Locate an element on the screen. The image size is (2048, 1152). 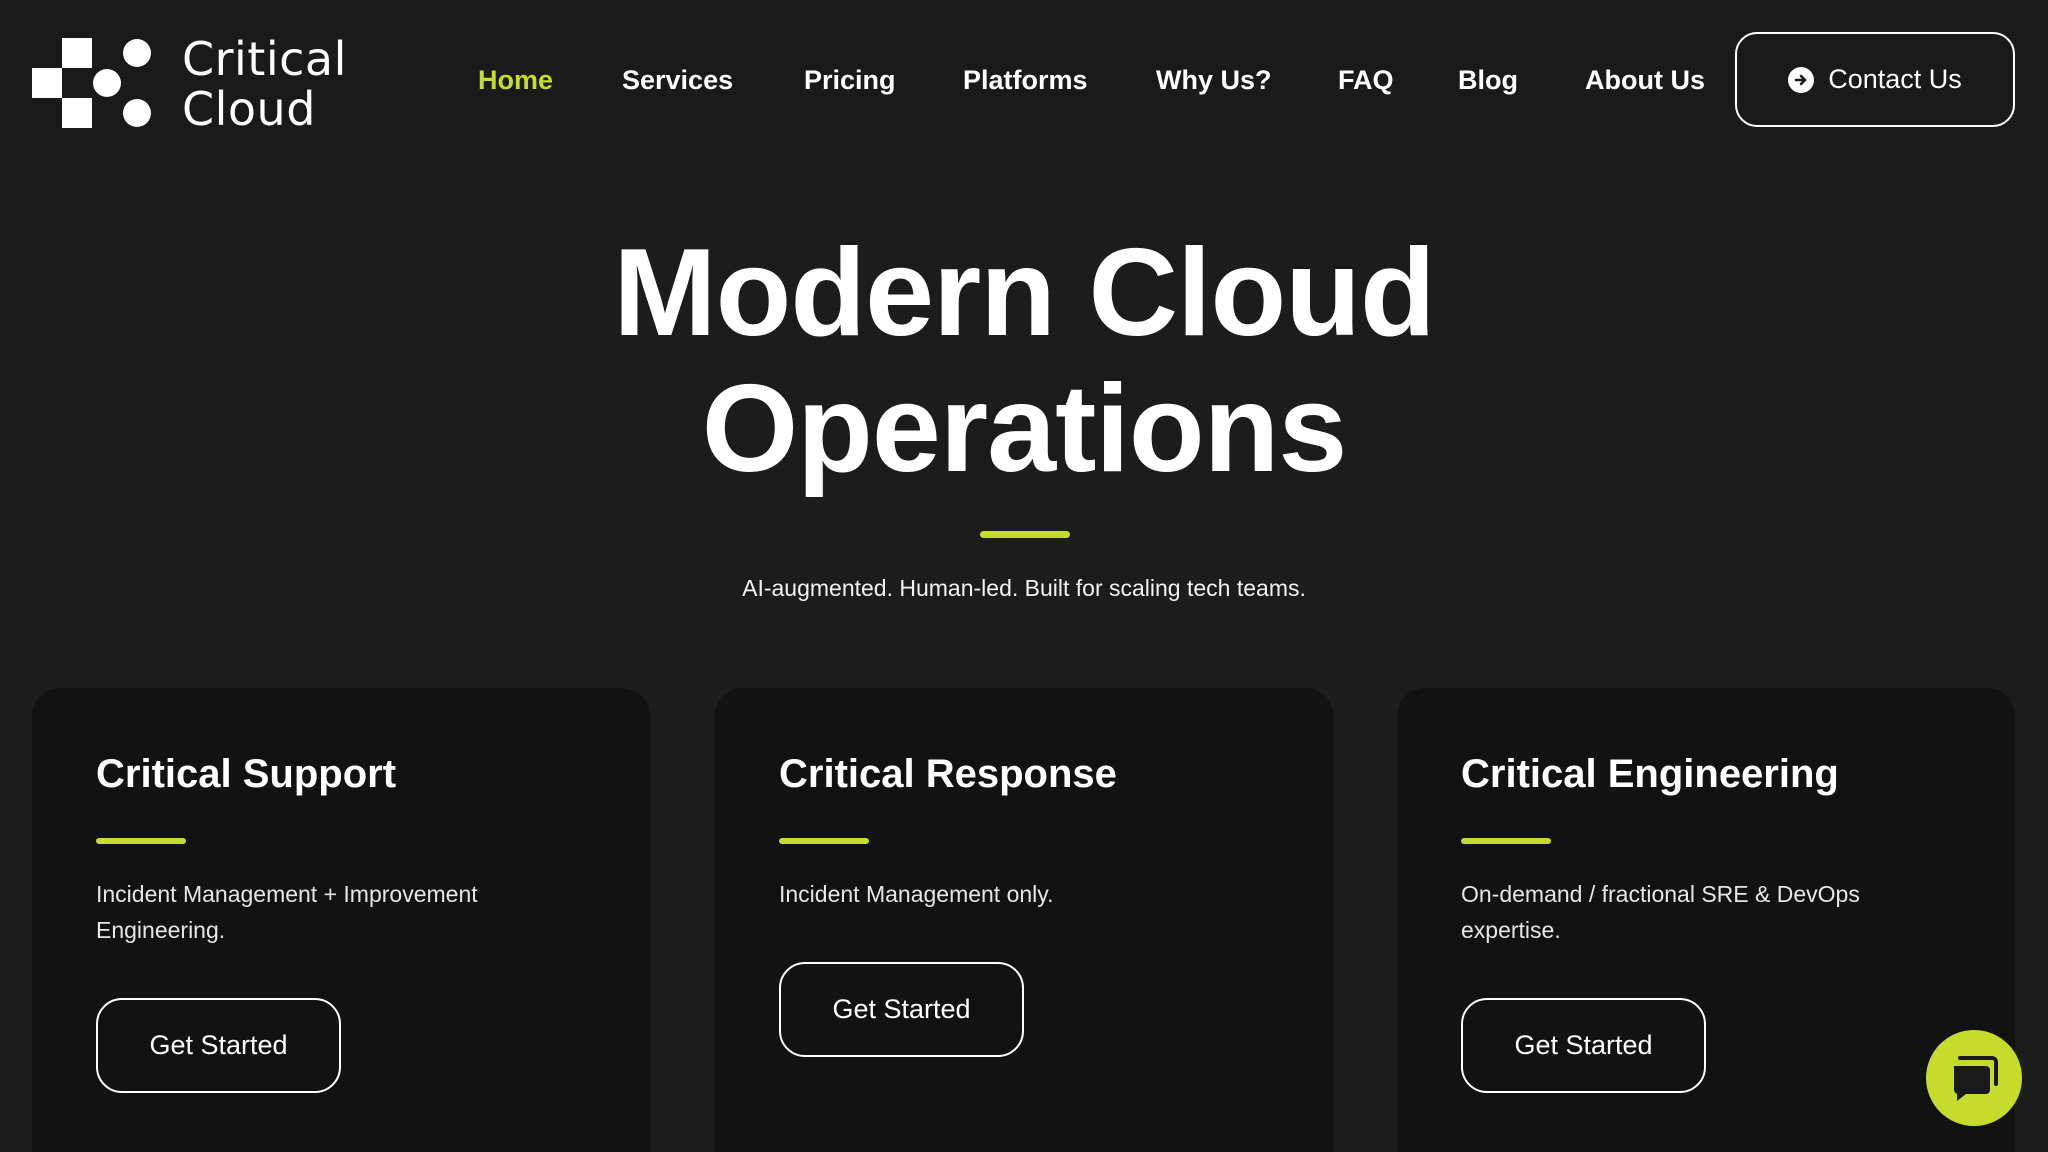
hero-title-line-1: Modern Cloud is located at coordinates (1024, 293).